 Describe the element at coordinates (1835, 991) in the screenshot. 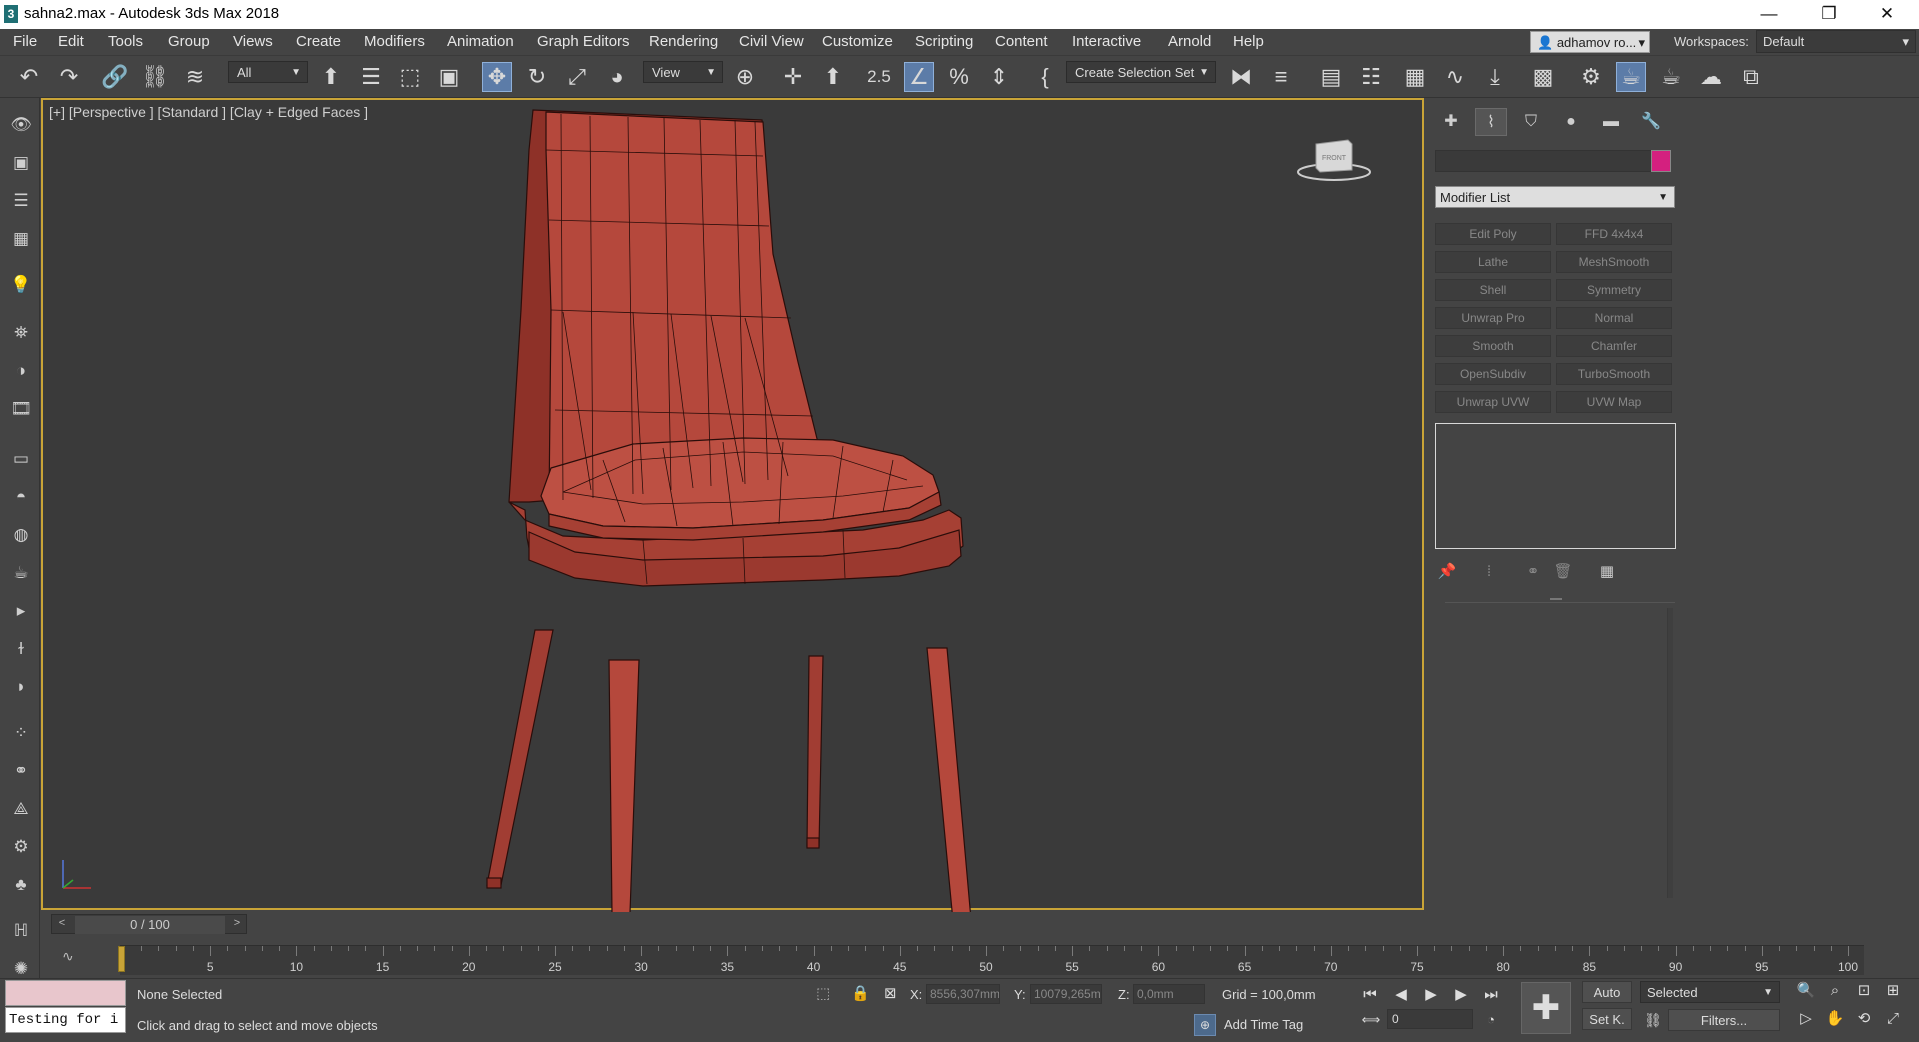

I see `zoom-all-icon: ⌕` at that location.